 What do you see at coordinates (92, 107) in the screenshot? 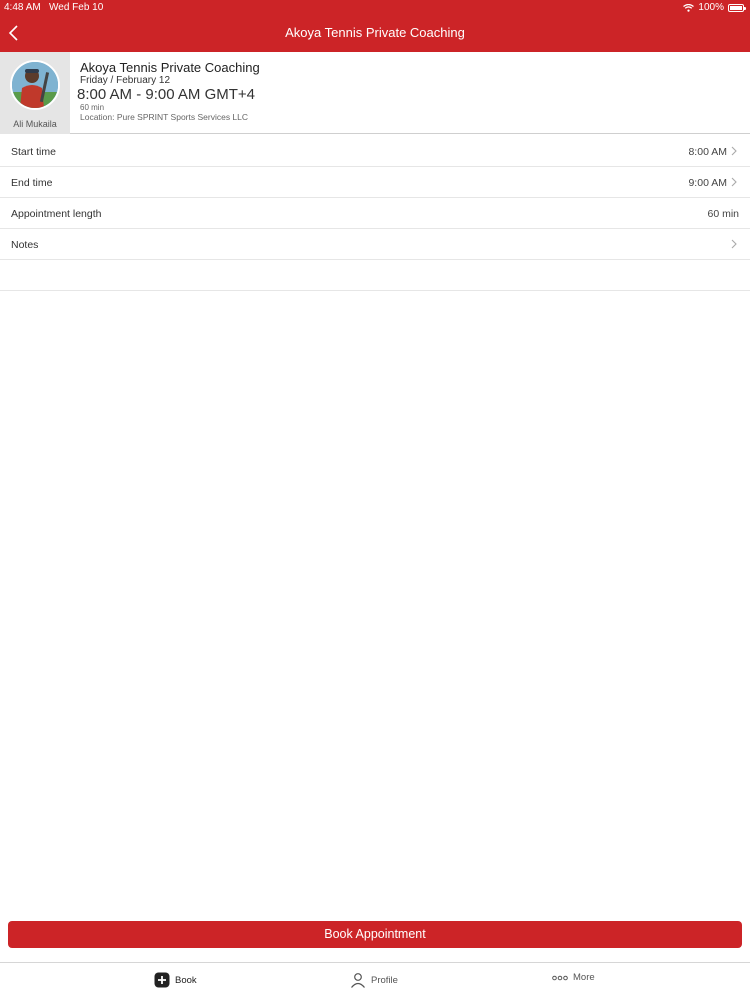
I see `service-length: 60 min` at bounding box center [92, 107].